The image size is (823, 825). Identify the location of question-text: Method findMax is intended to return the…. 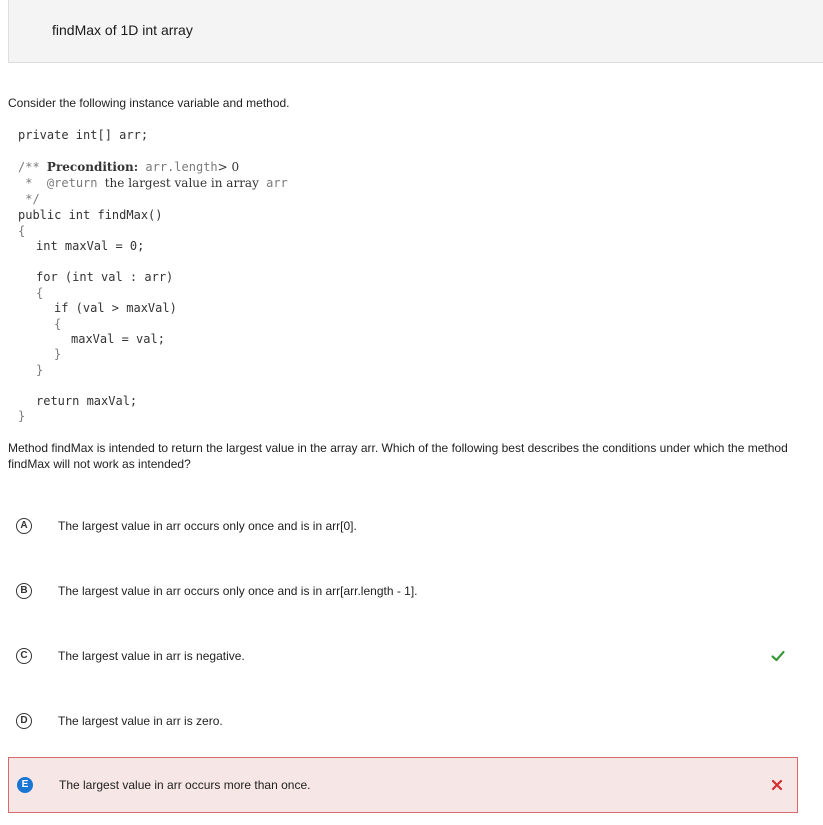
(398, 456).